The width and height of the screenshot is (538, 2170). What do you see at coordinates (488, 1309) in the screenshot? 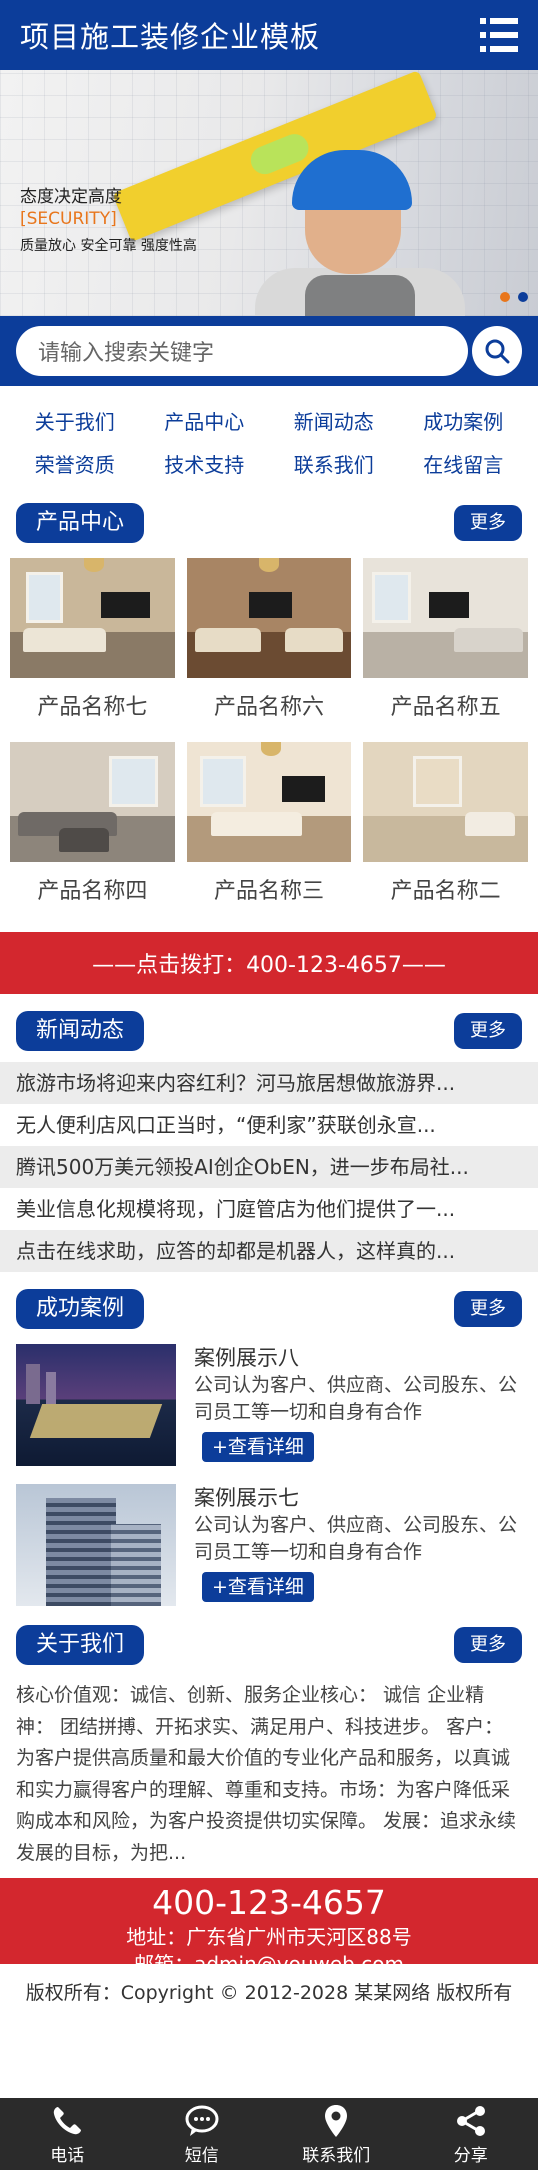
I see `cases-more-button: 更多` at bounding box center [488, 1309].